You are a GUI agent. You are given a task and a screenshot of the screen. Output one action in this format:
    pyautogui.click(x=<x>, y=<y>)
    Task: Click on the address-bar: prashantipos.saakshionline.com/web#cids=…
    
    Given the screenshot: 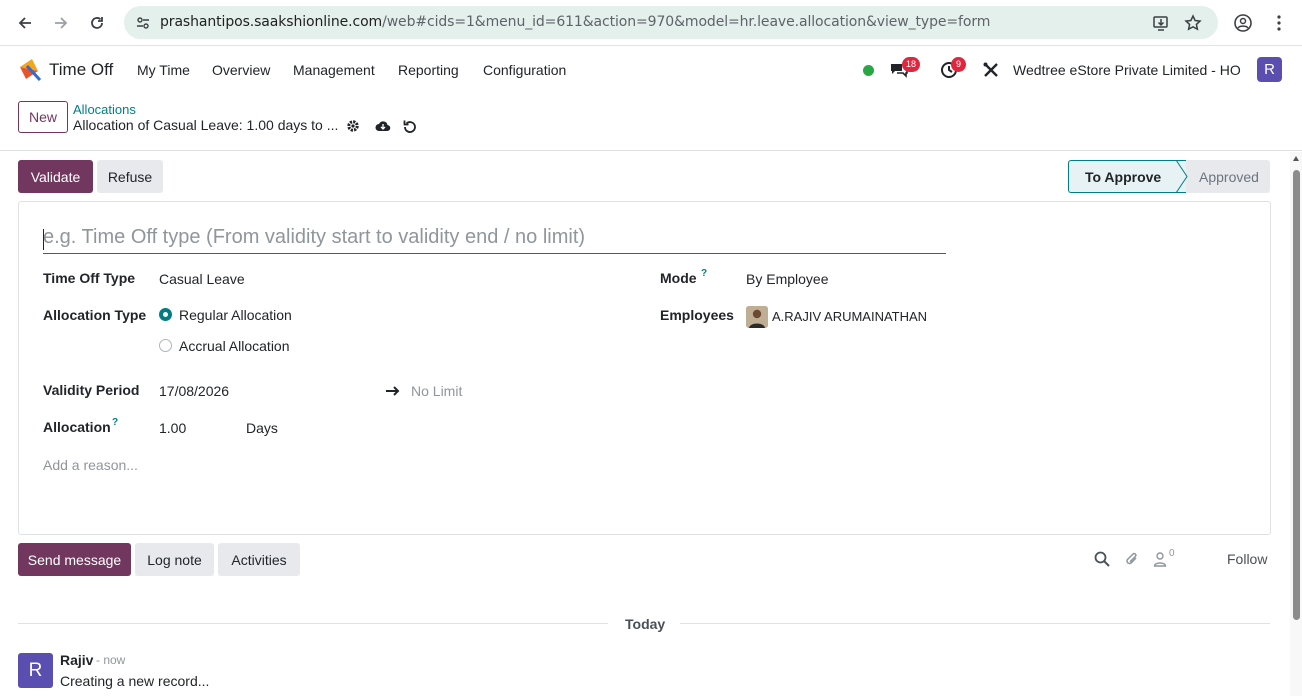 What is the action you would take?
    pyautogui.click(x=671, y=22)
    